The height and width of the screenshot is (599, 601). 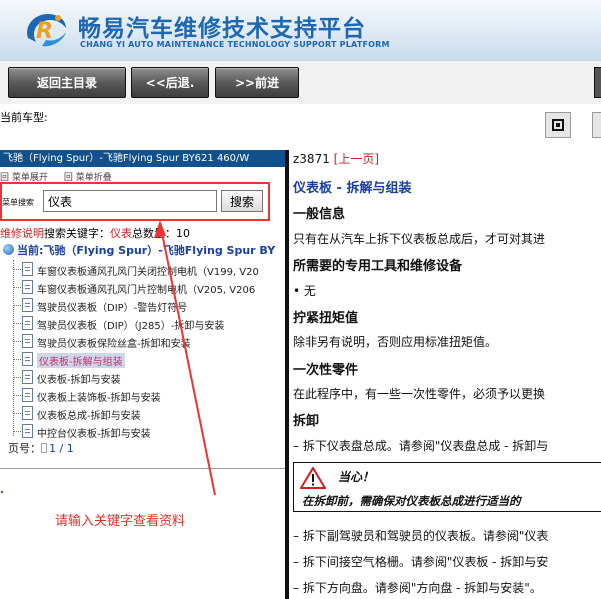 I want to click on current-node-icon, so click(x=8, y=249).